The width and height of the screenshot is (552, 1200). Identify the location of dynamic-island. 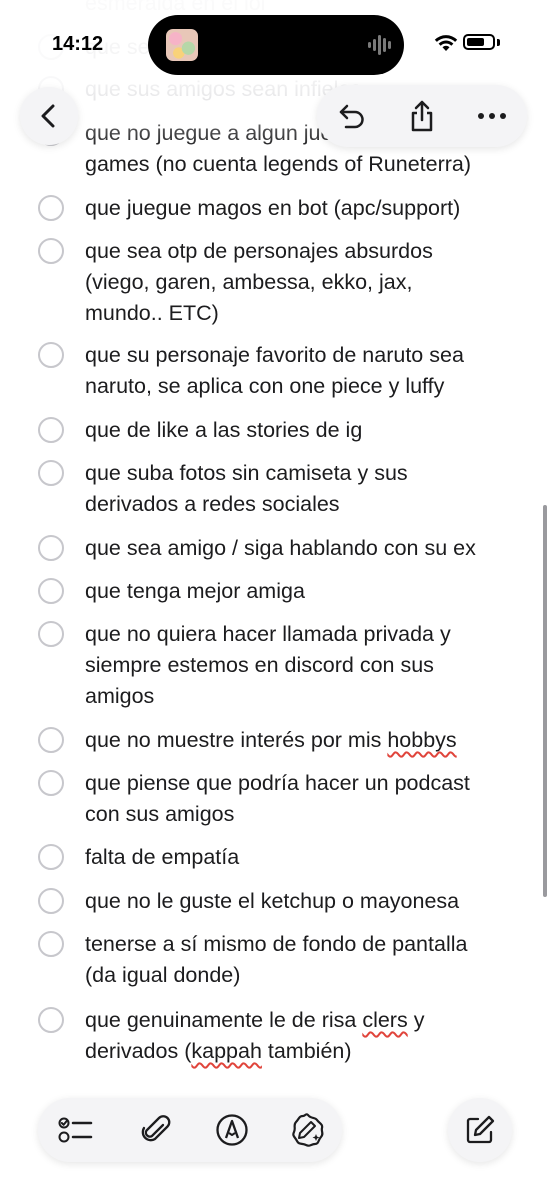
(276, 45).